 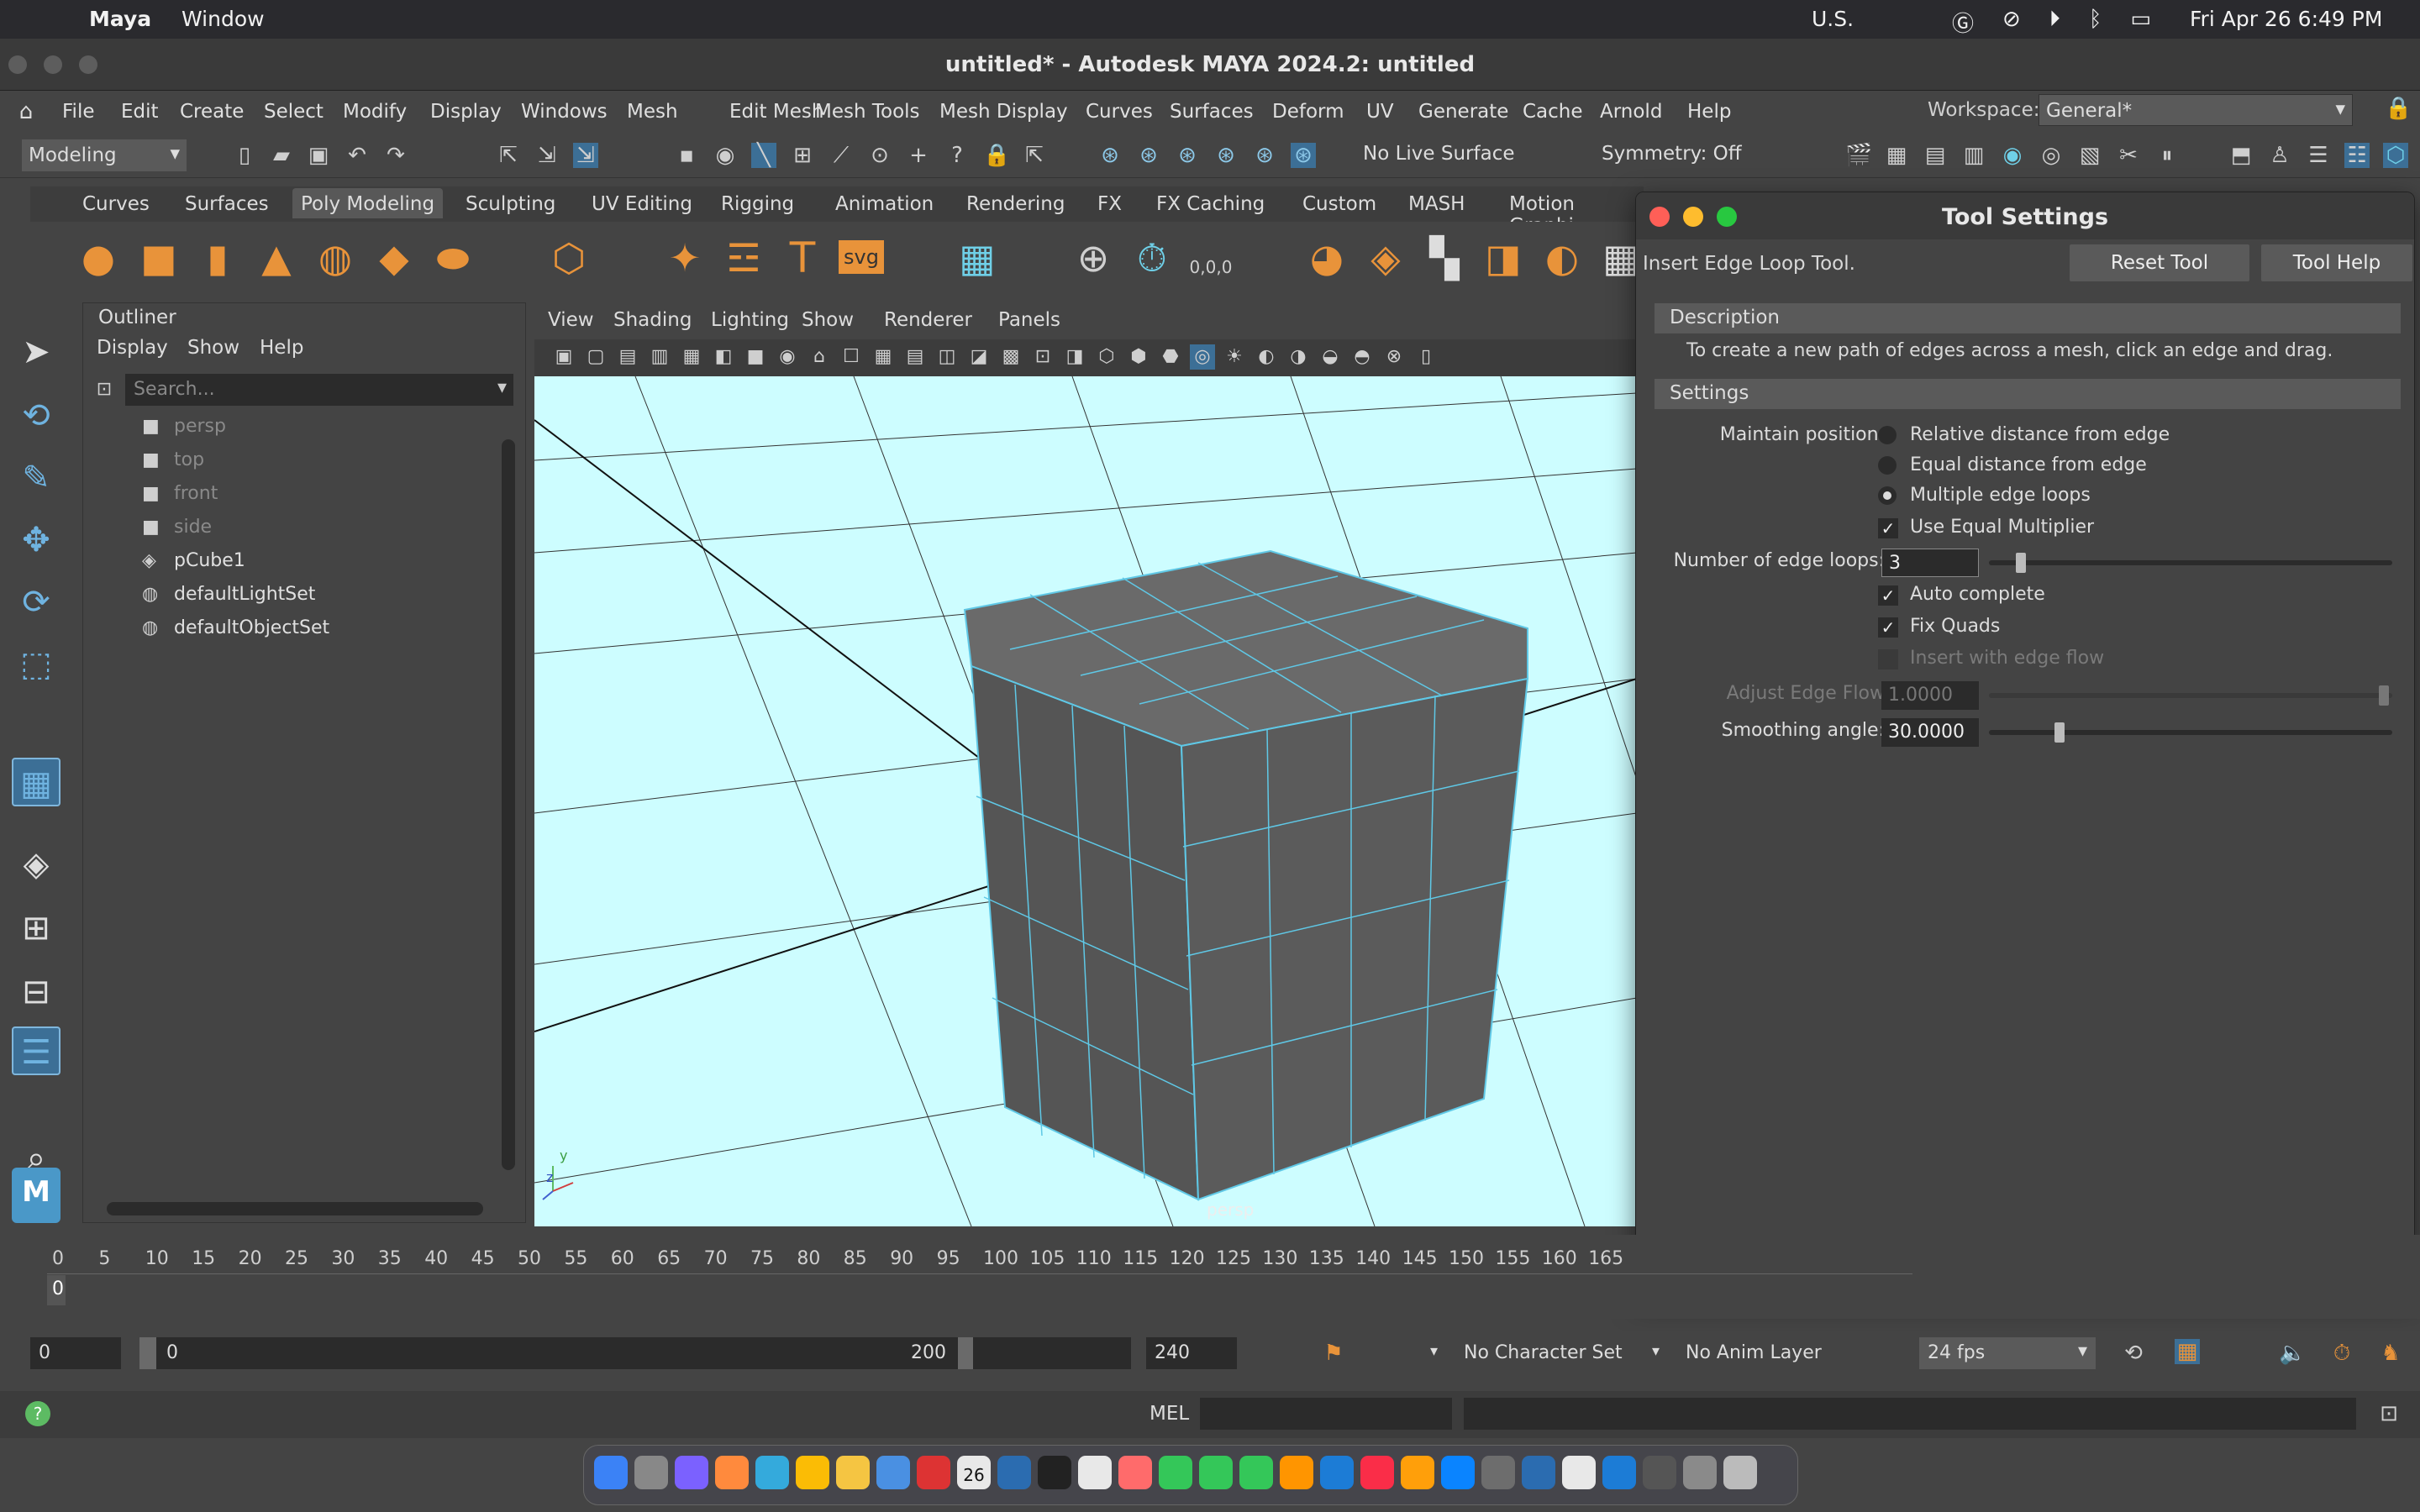 I want to click on end-time-input: 240, so click(x=1192, y=1353).